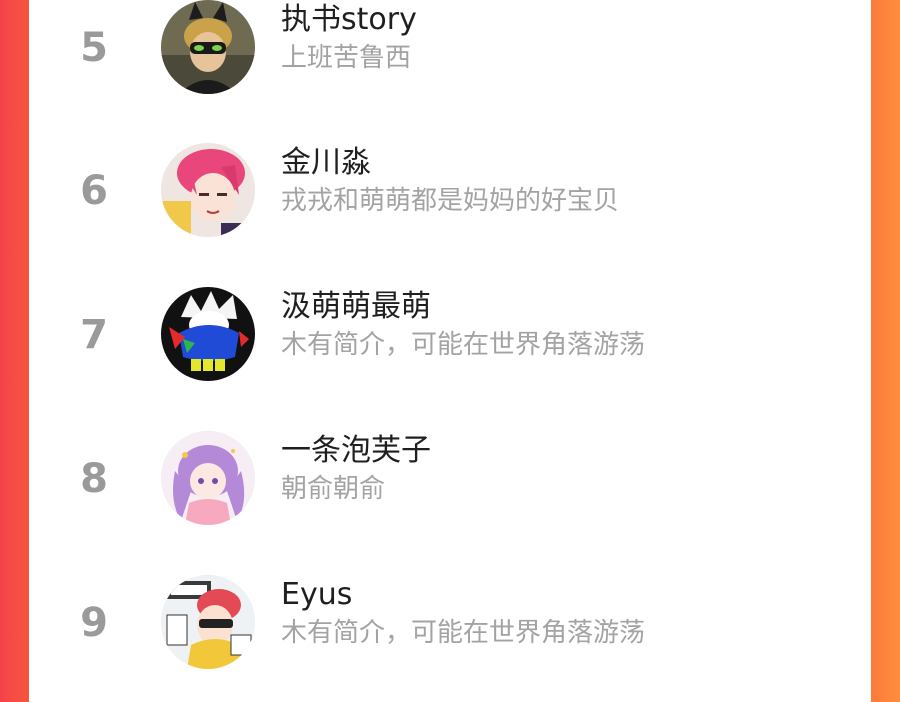  I want to click on white-hair-hoodie-avatar, so click(208, 334).